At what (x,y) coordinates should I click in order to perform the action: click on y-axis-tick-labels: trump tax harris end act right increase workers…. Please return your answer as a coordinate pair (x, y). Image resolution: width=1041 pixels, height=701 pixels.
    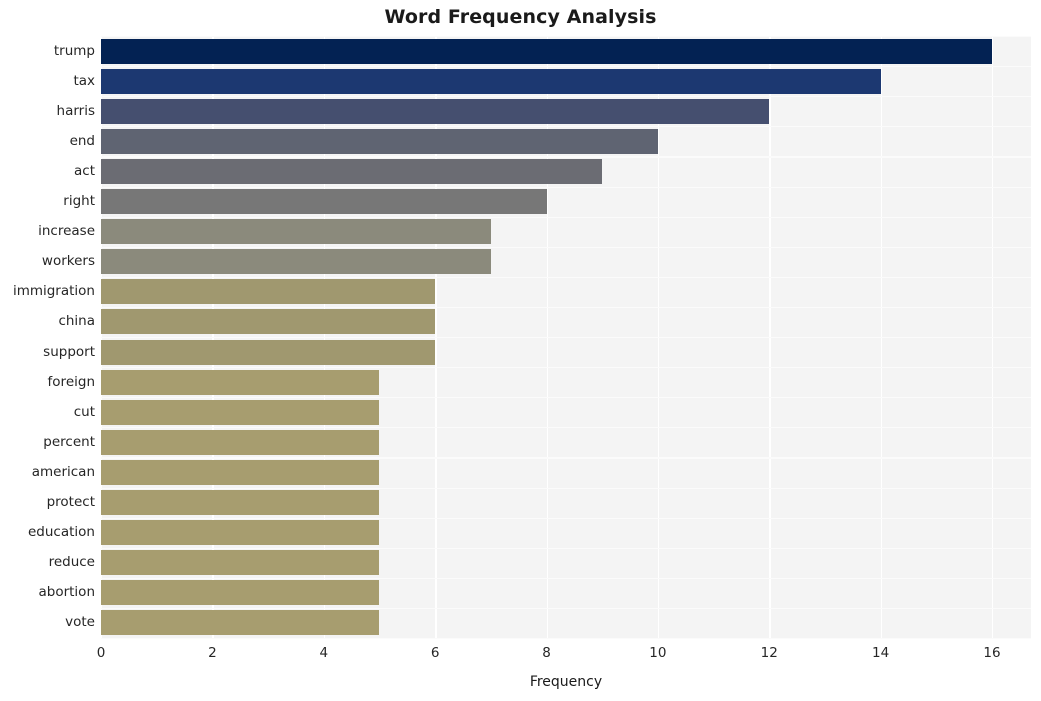
    Looking at the image, I should click on (47, 337).